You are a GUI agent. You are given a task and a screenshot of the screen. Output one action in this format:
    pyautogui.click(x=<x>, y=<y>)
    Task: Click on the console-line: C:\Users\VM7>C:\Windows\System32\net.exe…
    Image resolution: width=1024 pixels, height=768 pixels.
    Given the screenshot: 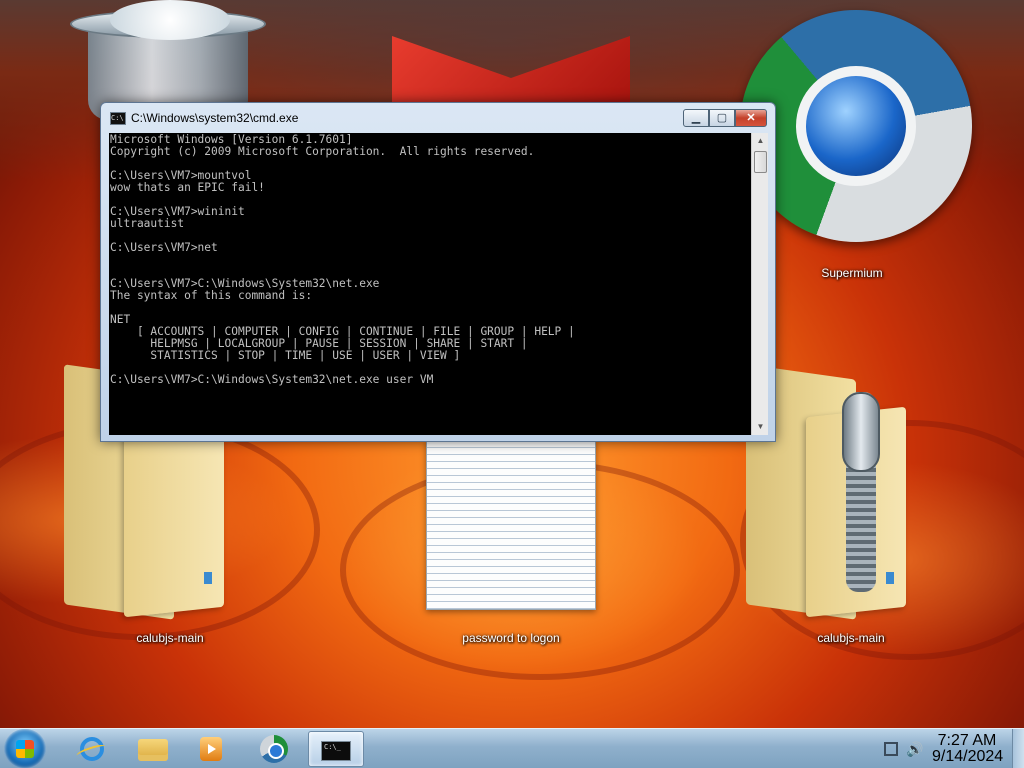 What is the action you would take?
    pyautogui.click(x=272, y=379)
    